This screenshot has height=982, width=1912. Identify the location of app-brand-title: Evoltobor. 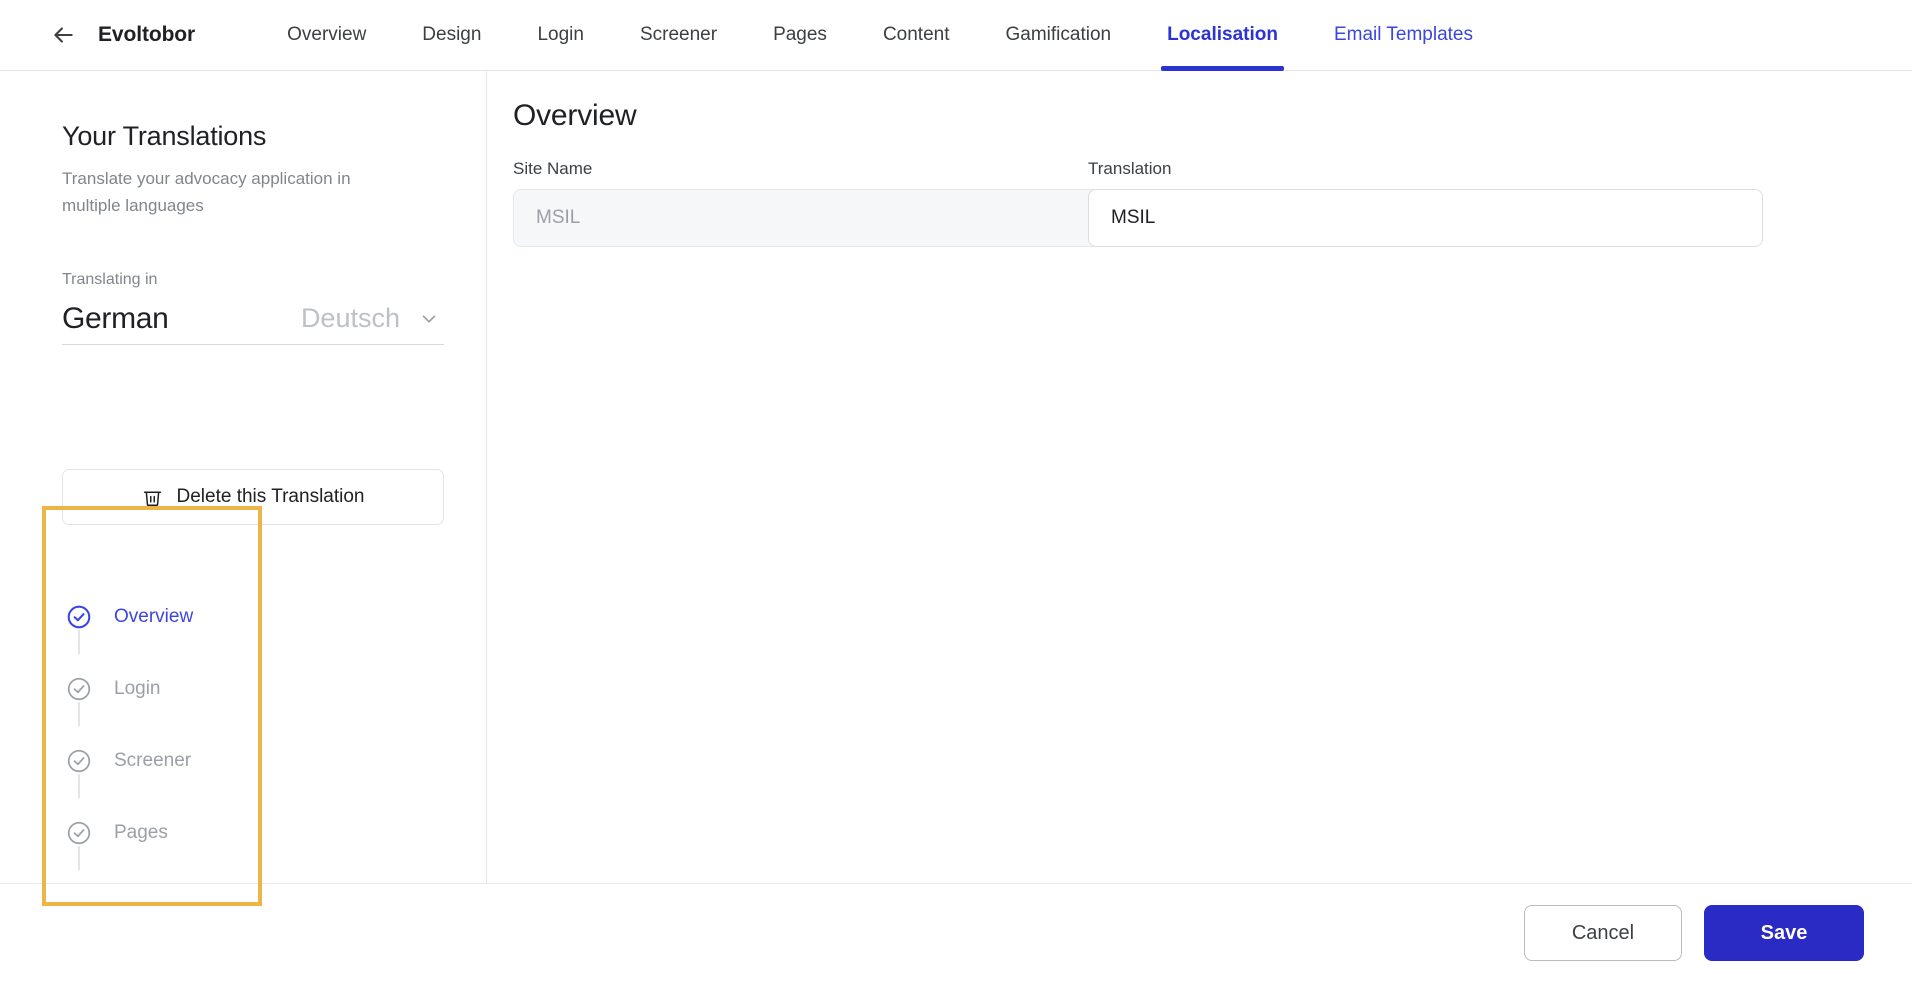
(147, 34).